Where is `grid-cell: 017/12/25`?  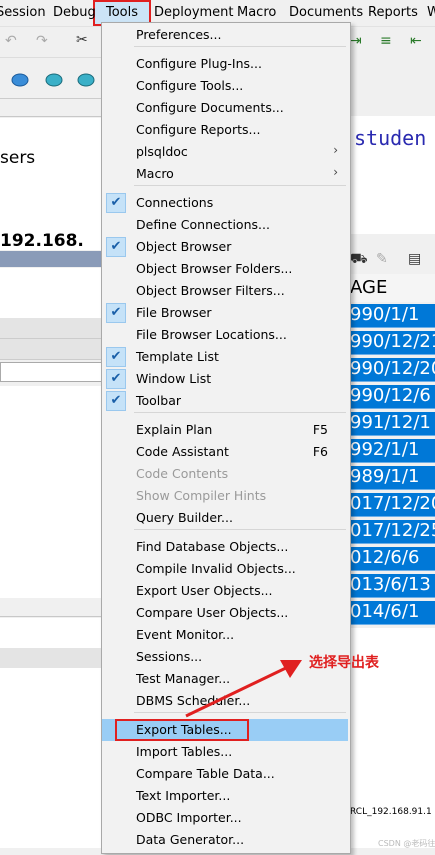 grid-cell: 017/12/25 is located at coordinates (391, 532).